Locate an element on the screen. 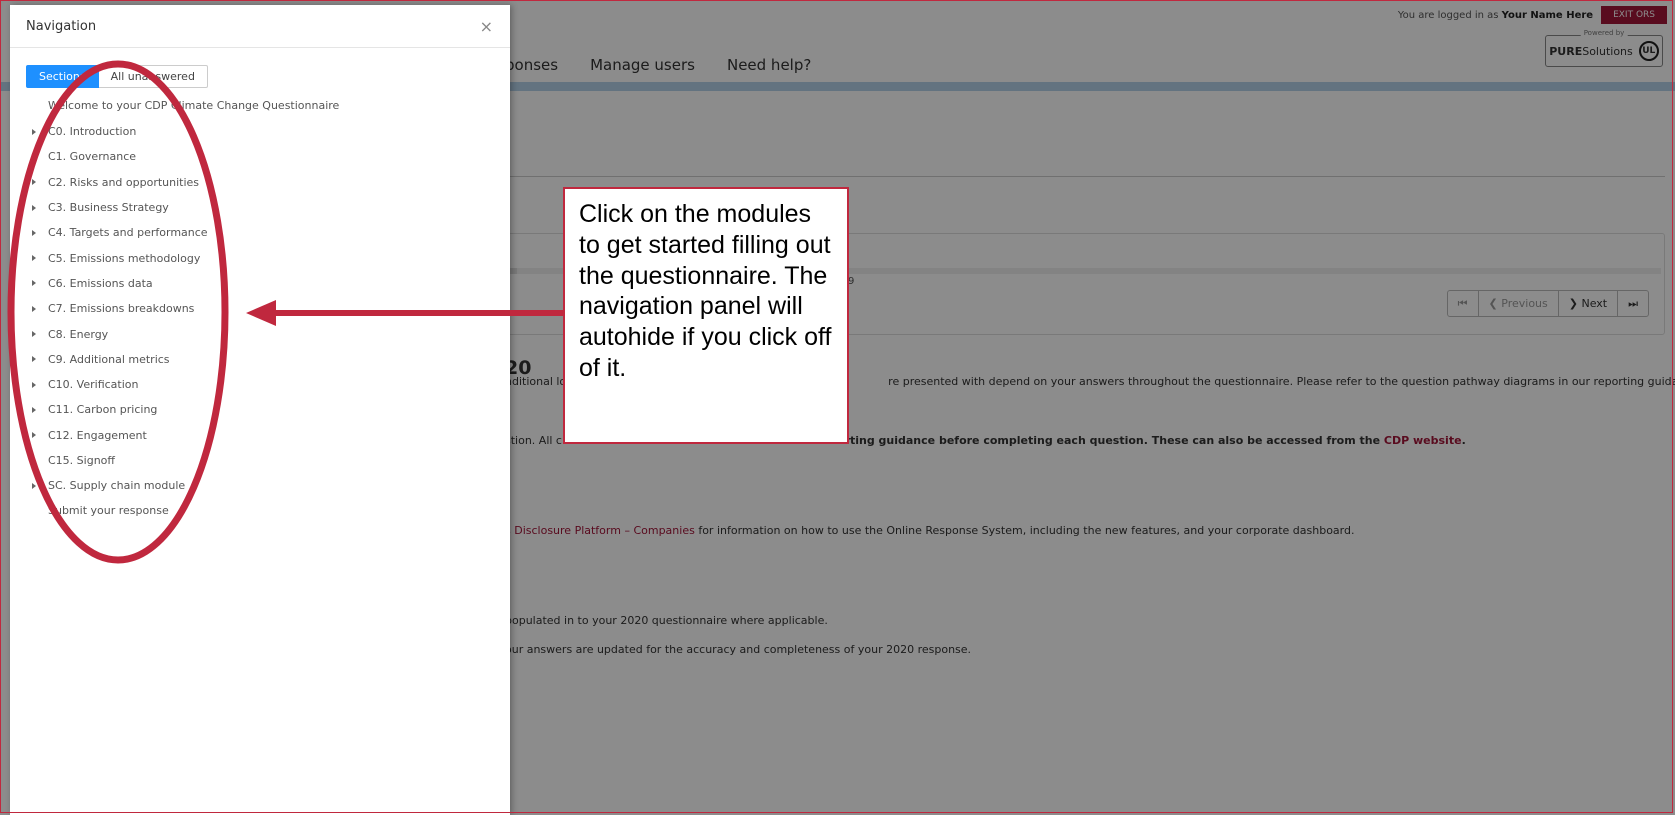 The image size is (1675, 815). nav-item-c0: C0. Introduction is located at coordinates (120, 131).